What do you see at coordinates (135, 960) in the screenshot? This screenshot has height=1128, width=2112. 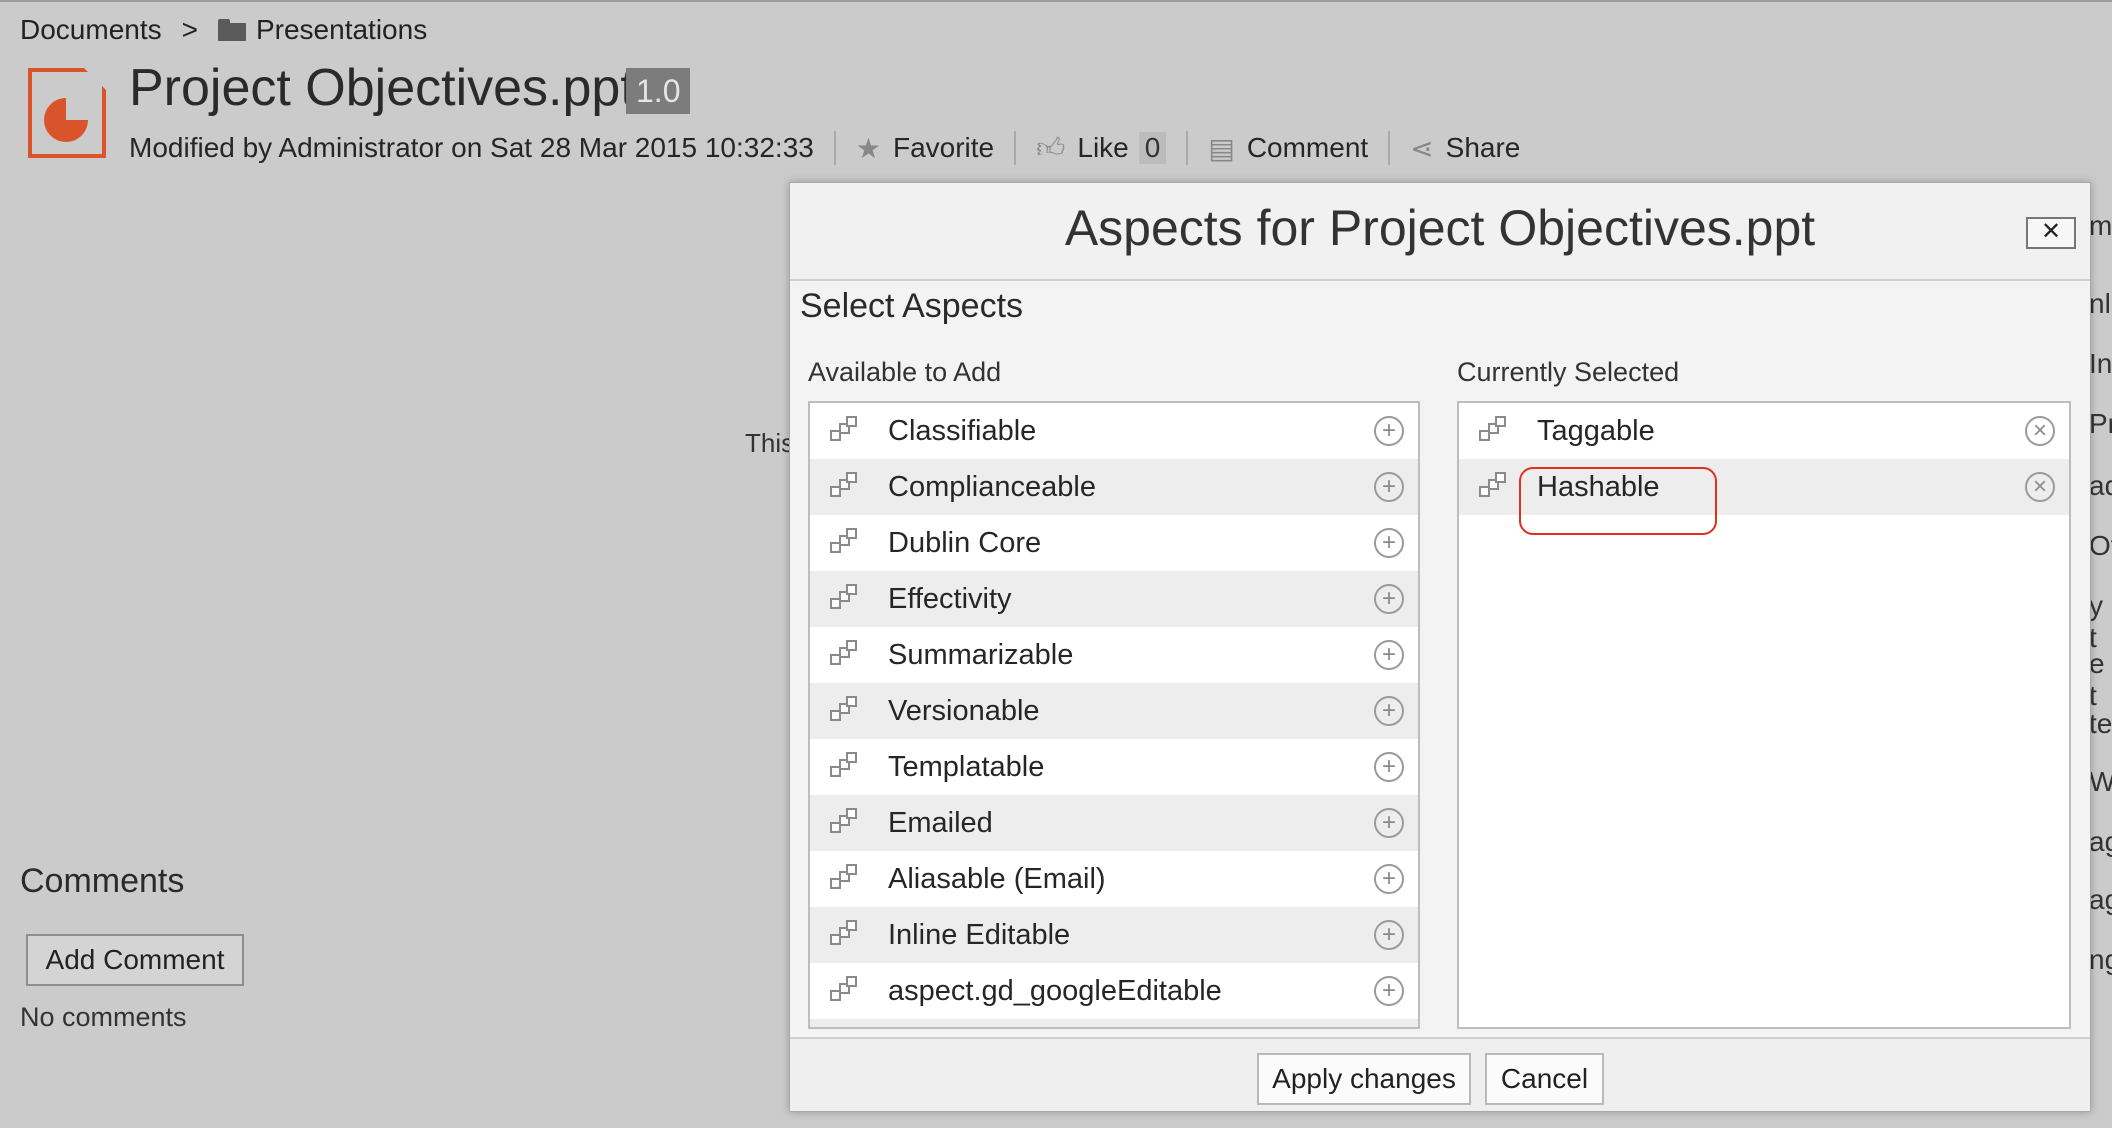 I see `add-comment-button: Add Comment` at bounding box center [135, 960].